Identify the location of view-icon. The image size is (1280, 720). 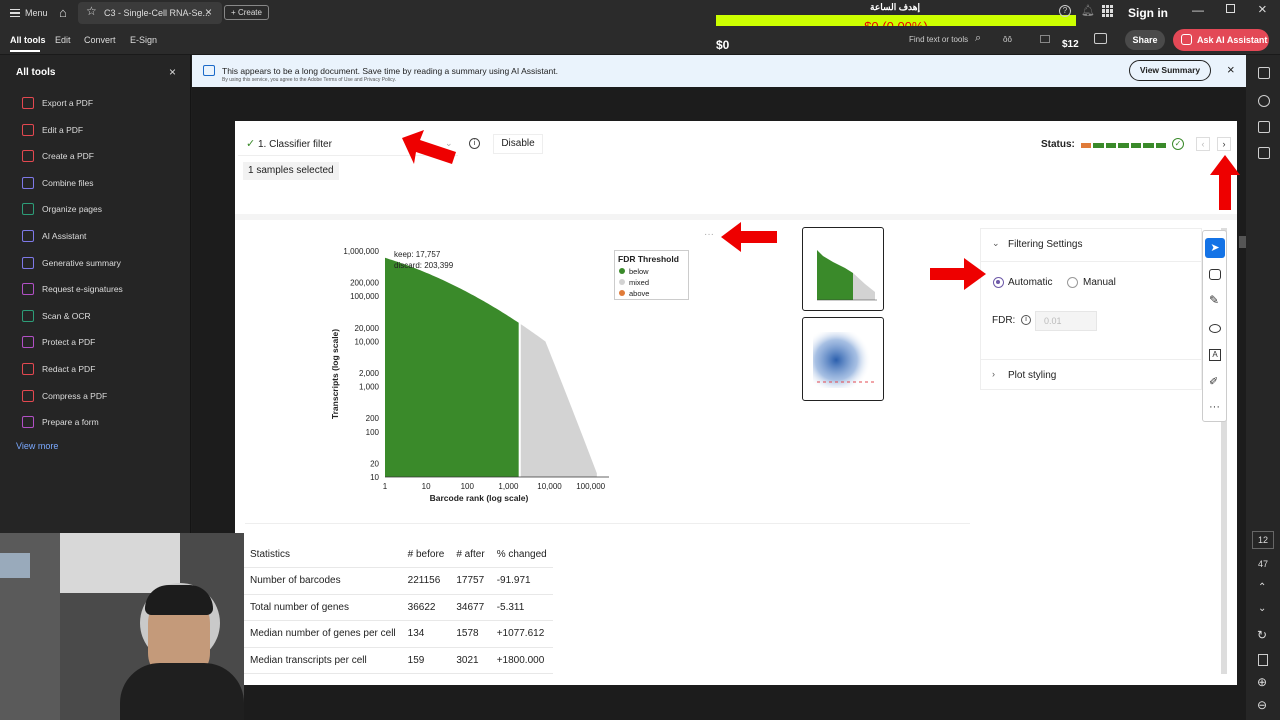
(1045, 39).